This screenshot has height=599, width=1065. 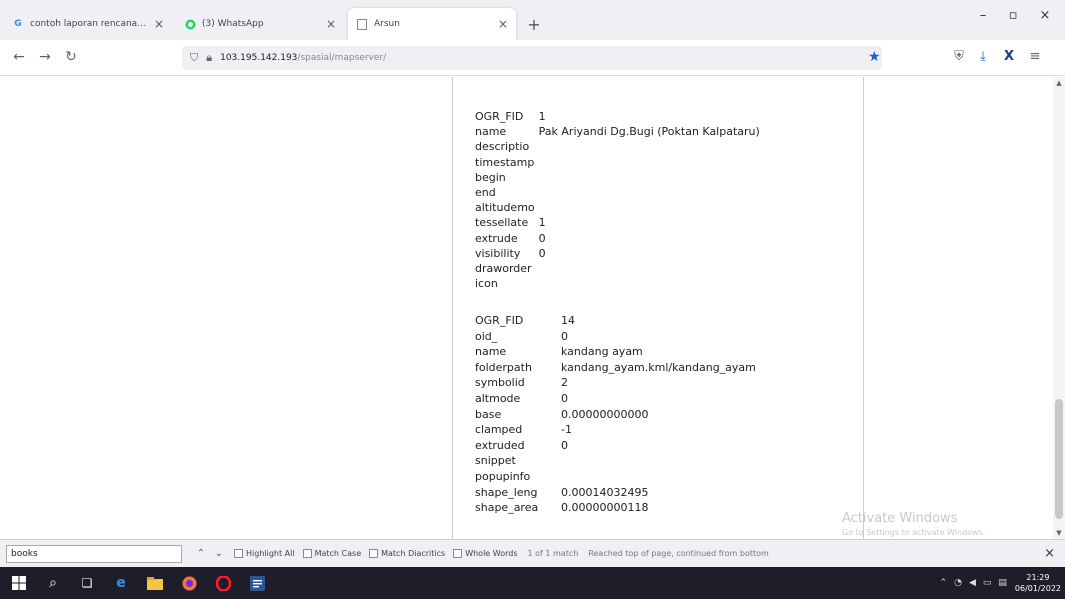 What do you see at coordinates (121, 583) in the screenshot?
I see `edge-icon: e` at bounding box center [121, 583].